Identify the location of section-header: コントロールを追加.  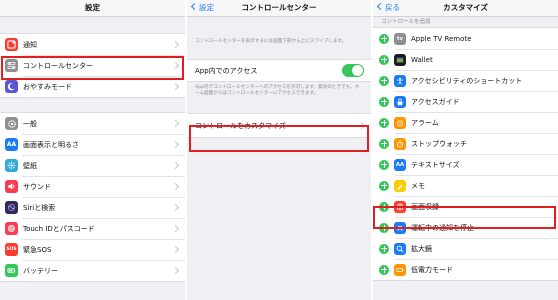
(406, 22).